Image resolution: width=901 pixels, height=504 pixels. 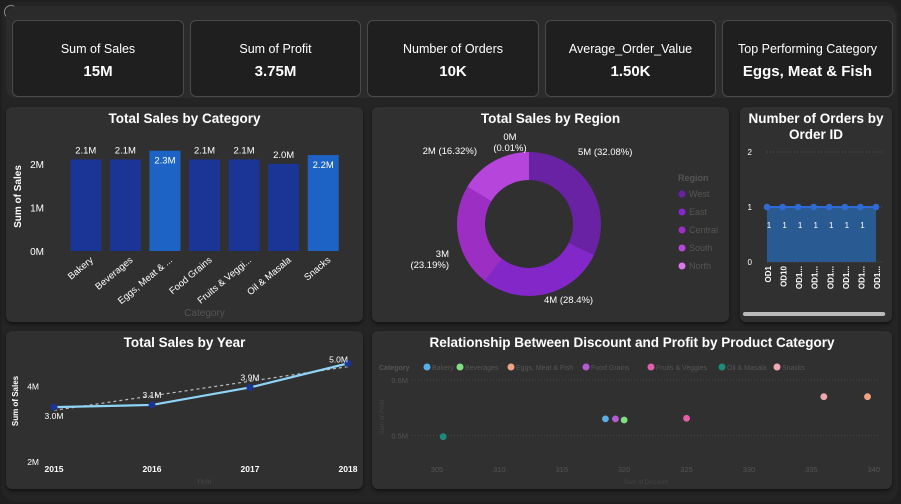 I want to click on legend-label: Snacks, so click(x=793, y=368).